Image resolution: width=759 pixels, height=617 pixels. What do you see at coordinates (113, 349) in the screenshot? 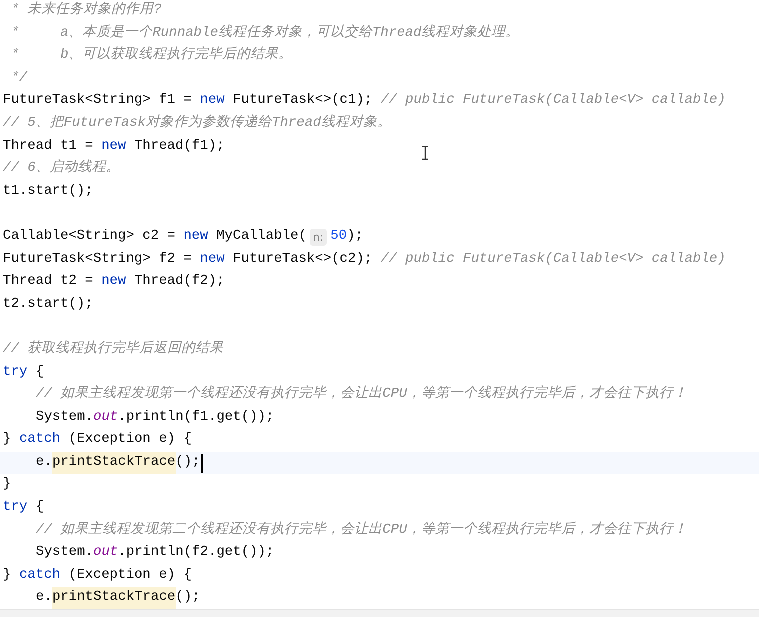
I see `code-comment: // 获取线程执行完毕后返回的结果` at bounding box center [113, 349].